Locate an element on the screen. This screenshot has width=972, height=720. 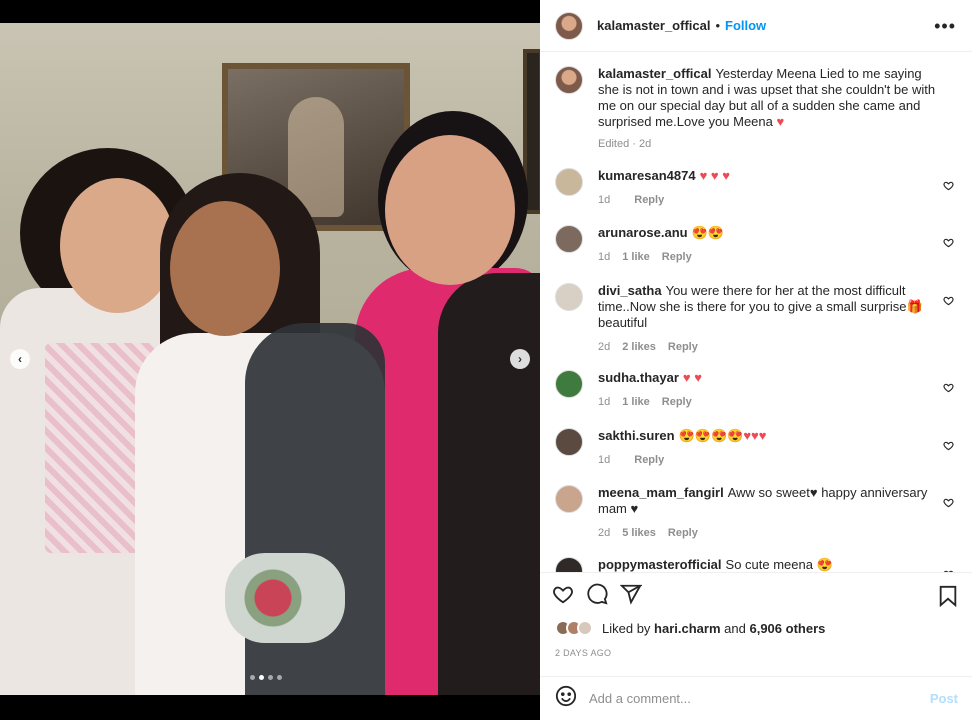
person-3-face is located at coordinates (450, 210).